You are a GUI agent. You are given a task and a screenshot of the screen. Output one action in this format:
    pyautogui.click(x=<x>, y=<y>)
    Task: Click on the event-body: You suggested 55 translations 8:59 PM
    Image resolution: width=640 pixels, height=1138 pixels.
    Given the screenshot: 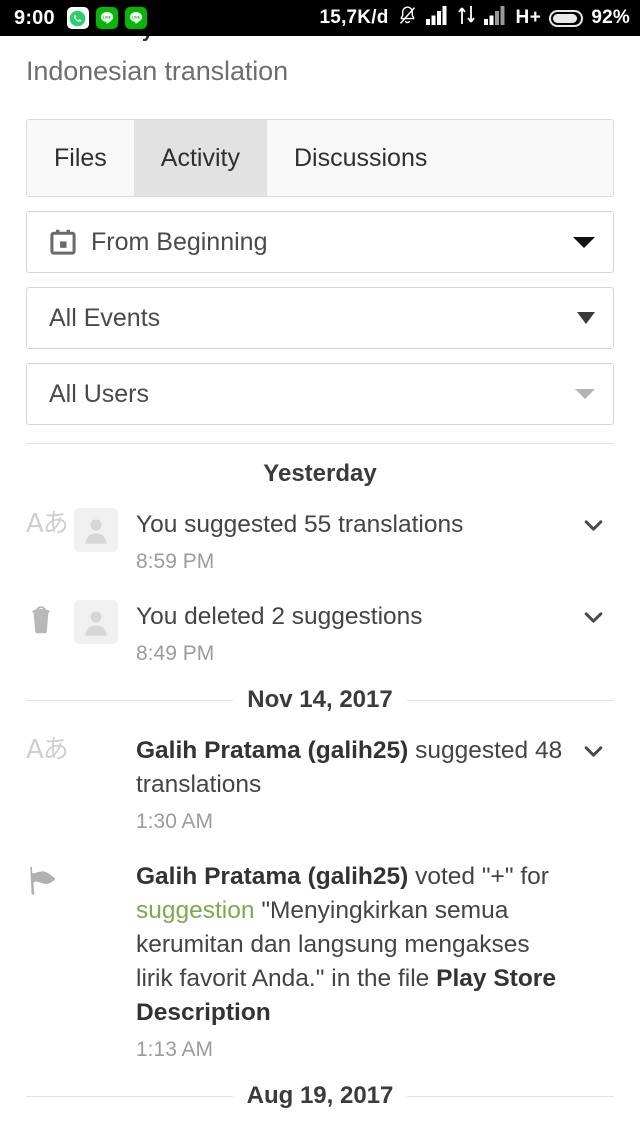 What is the action you would take?
    pyautogui.click(x=354, y=541)
    